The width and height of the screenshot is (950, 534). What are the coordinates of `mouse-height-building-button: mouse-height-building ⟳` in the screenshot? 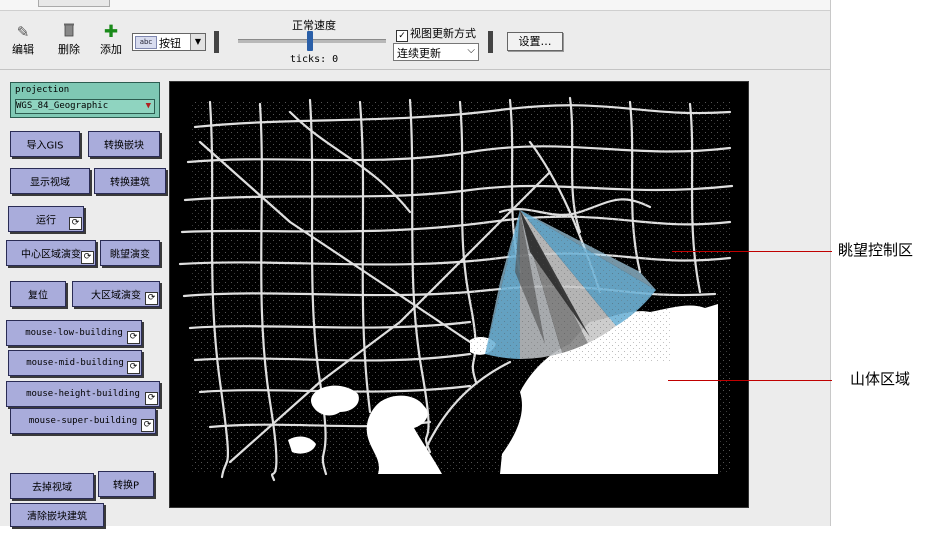 It's located at (83, 394).